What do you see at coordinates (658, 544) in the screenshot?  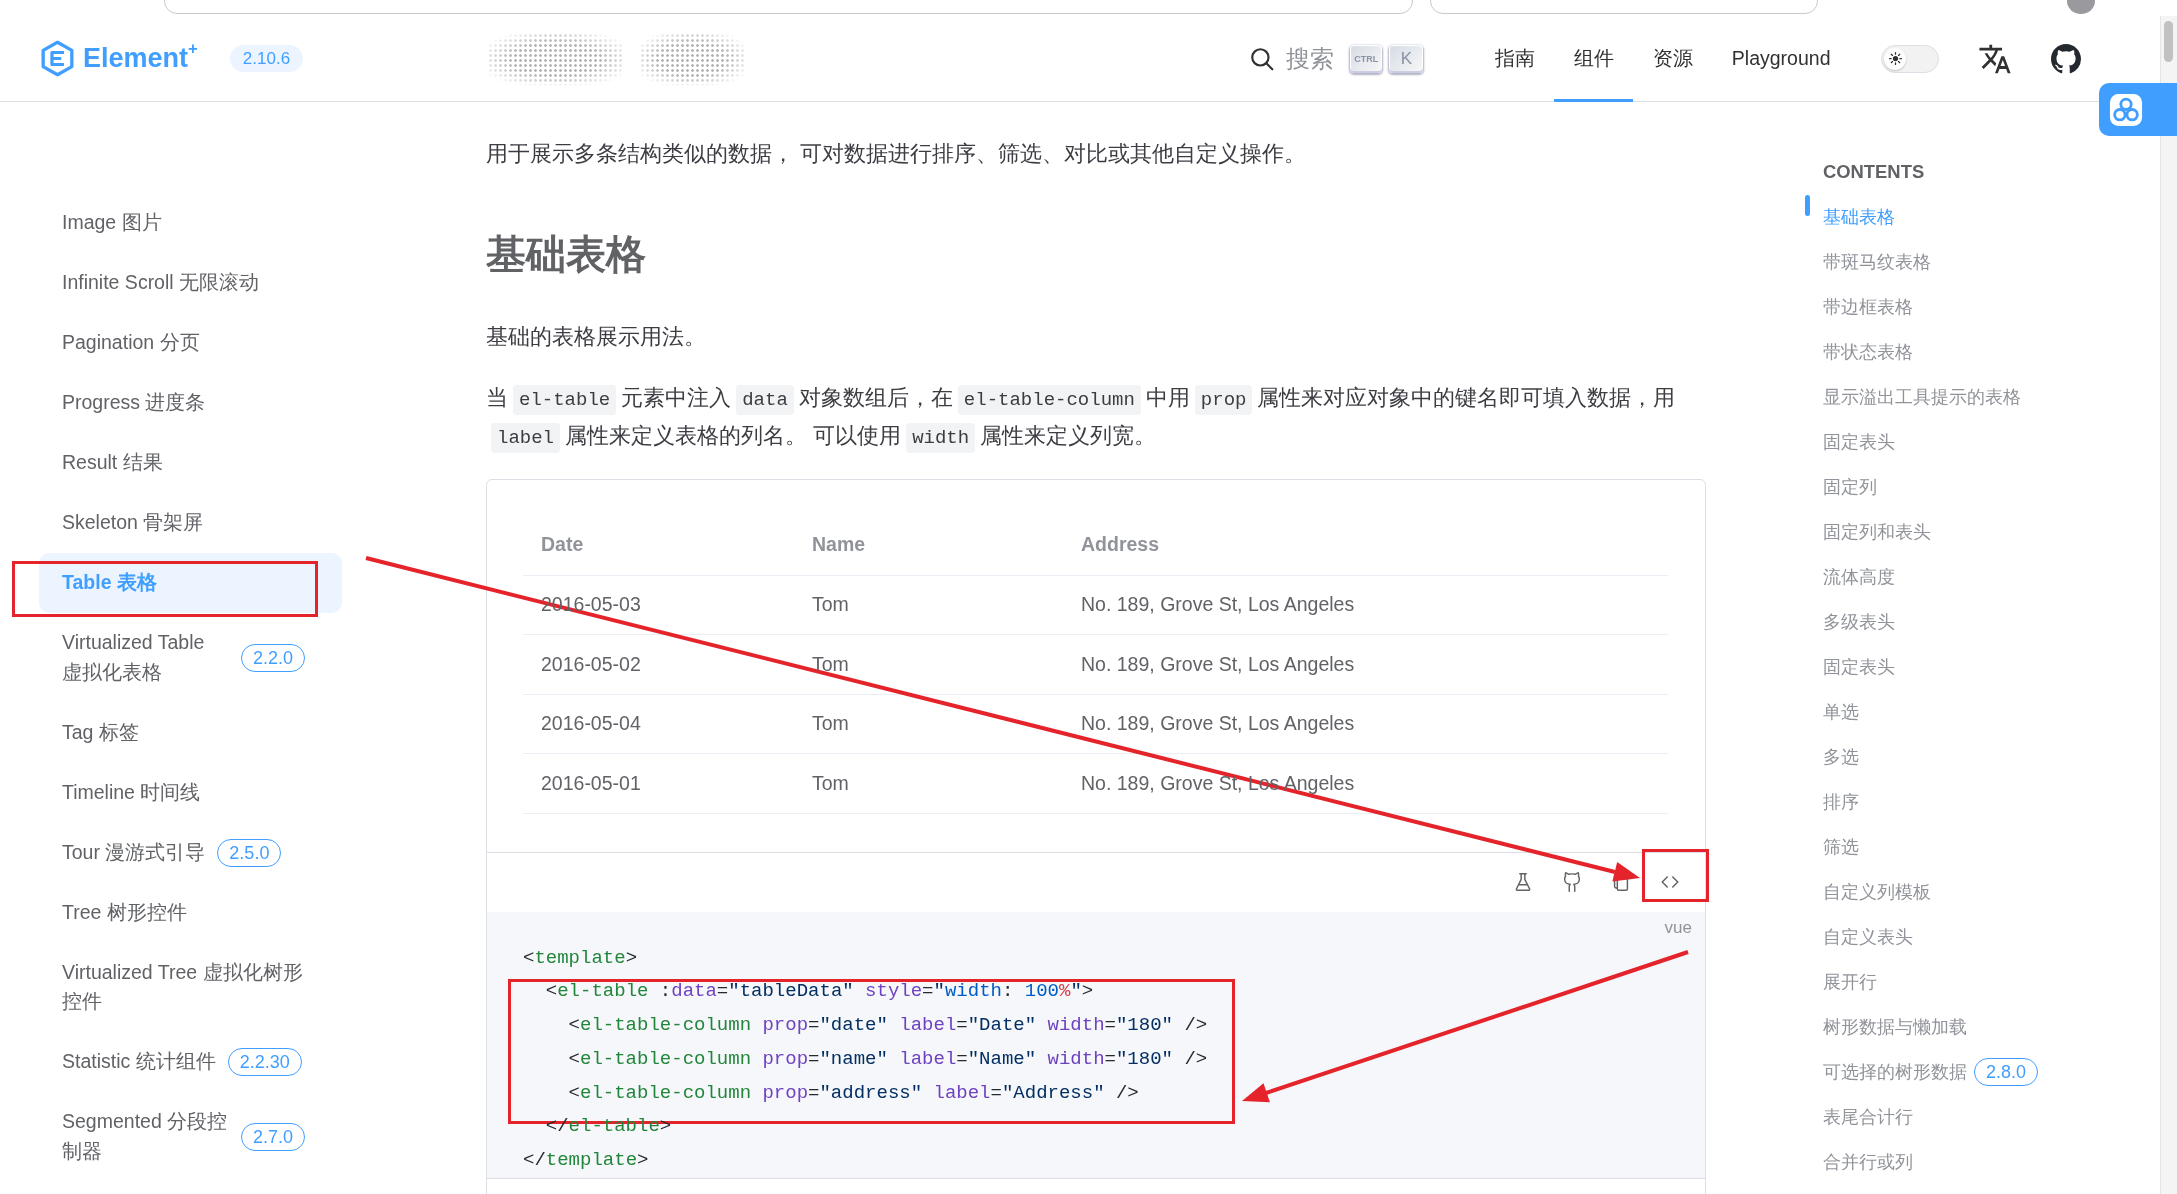 I see `column-header: Date` at bounding box center [658, 544].